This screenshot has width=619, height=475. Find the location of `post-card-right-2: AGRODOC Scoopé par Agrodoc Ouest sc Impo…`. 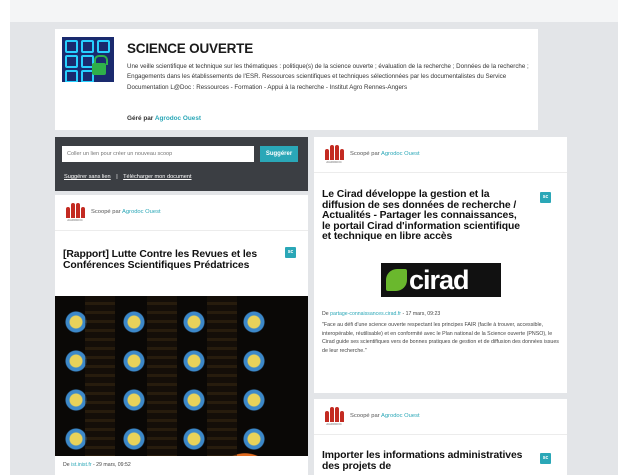

post-card-right-2: AGRODOC Scoopé par Agrodoc Ouest sc Impo… is located at coordinates (440, 437).